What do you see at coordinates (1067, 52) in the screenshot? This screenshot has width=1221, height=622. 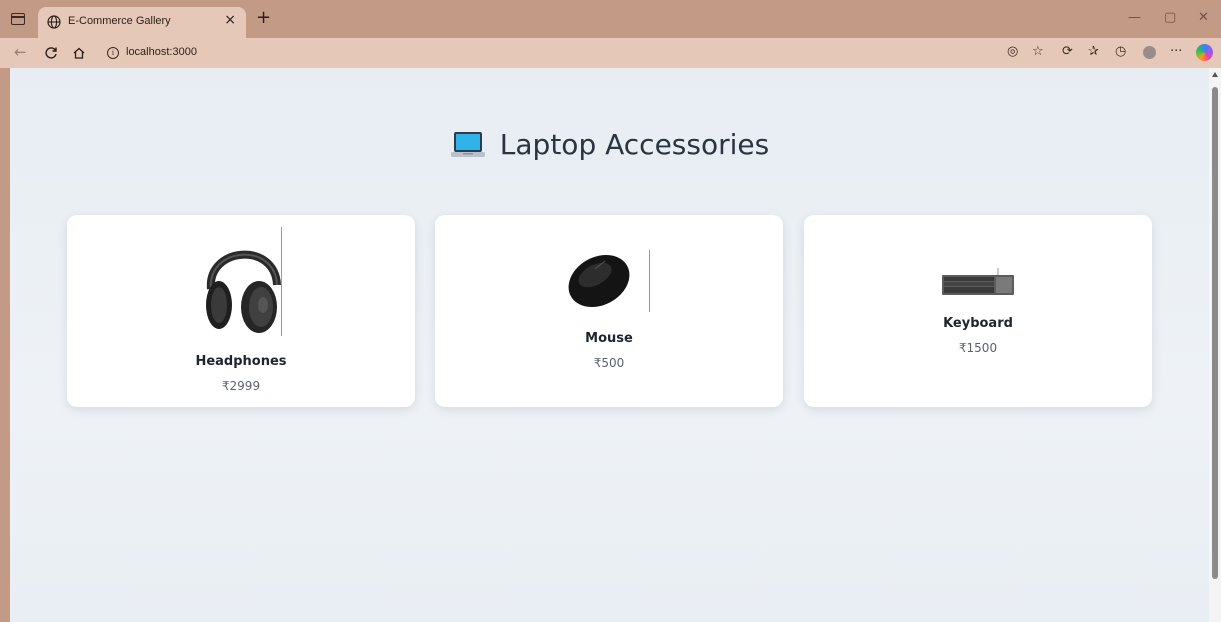 I see `extensions-icon: ⟳` at bounding box center [1067, 52].